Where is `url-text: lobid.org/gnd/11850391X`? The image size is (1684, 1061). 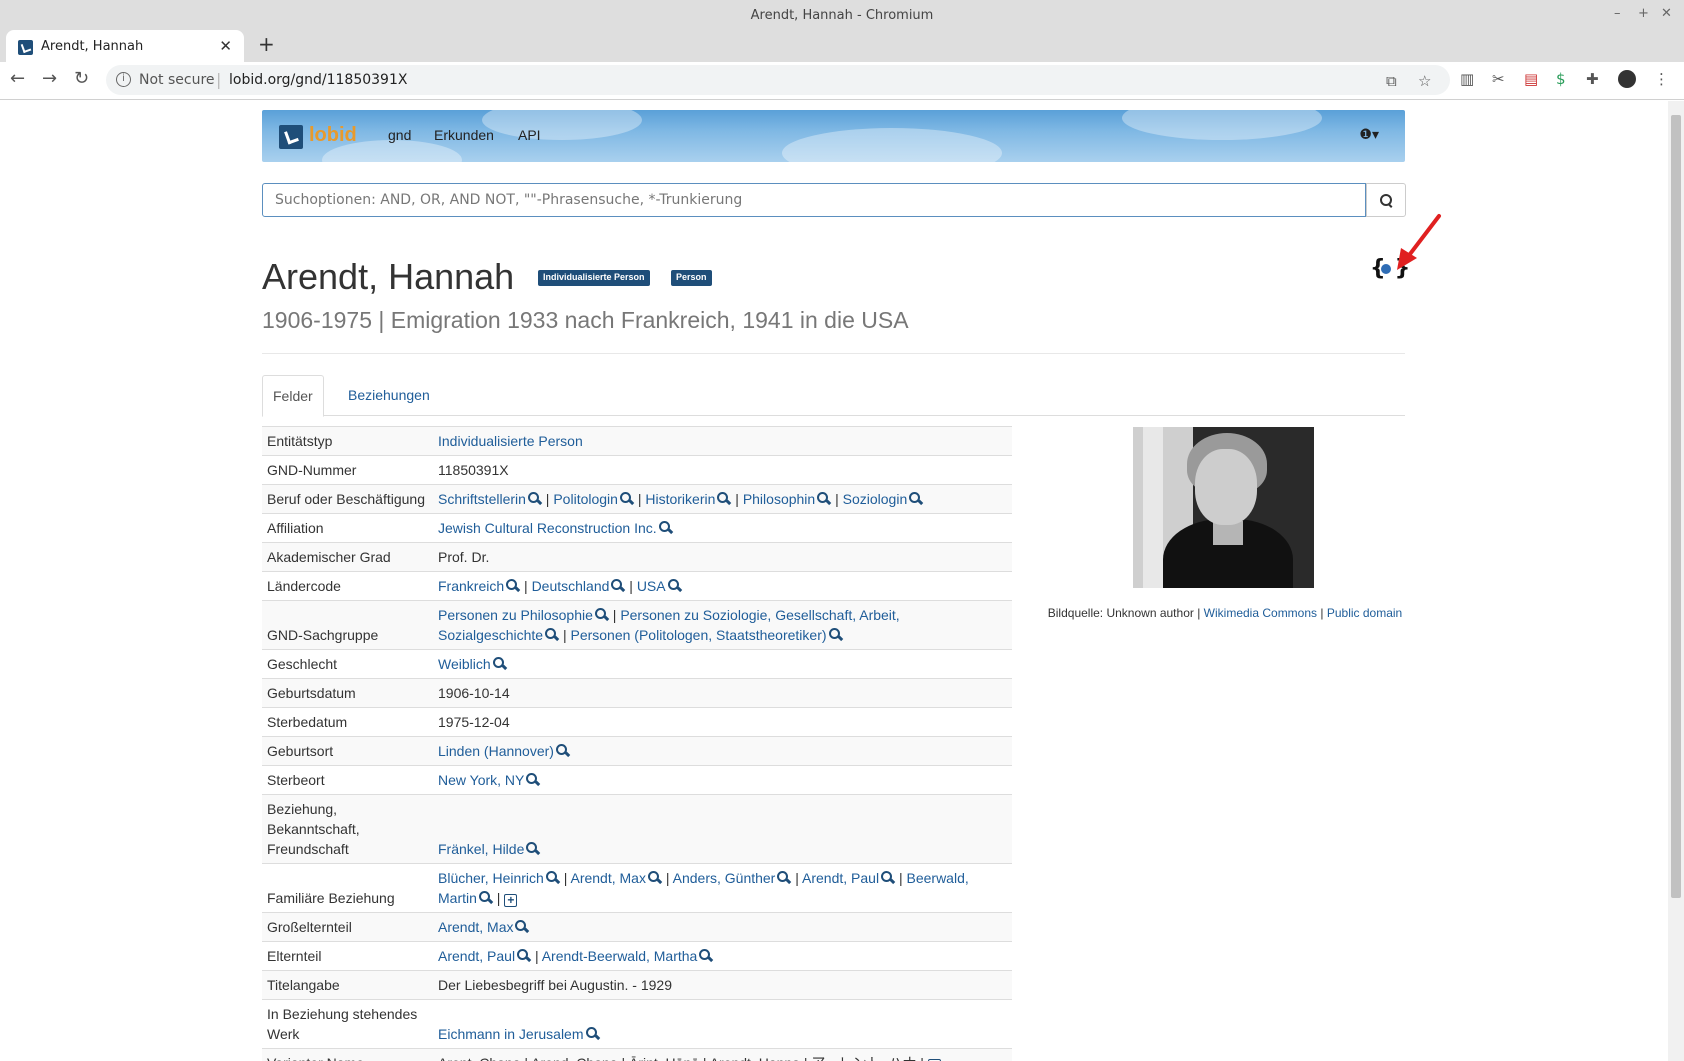
url-text: lobid.org/gnd/11850391X is located at coordinates (318, 80).